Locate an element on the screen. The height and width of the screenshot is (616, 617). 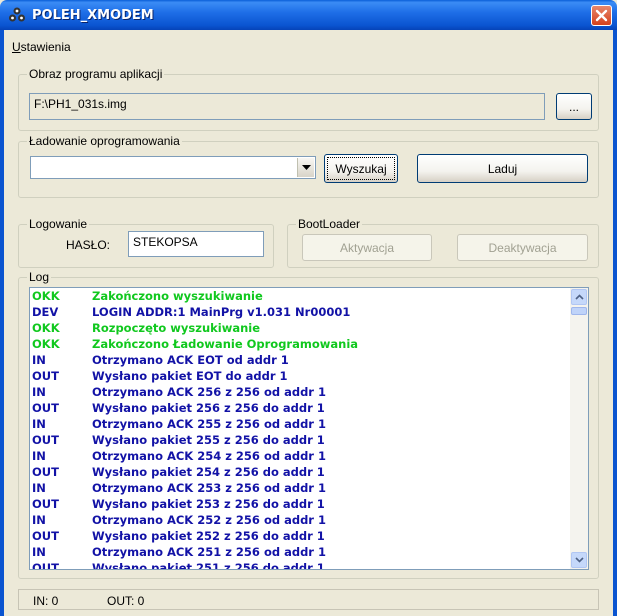
log-row-type: DEV is located at coordinates (45, 312).